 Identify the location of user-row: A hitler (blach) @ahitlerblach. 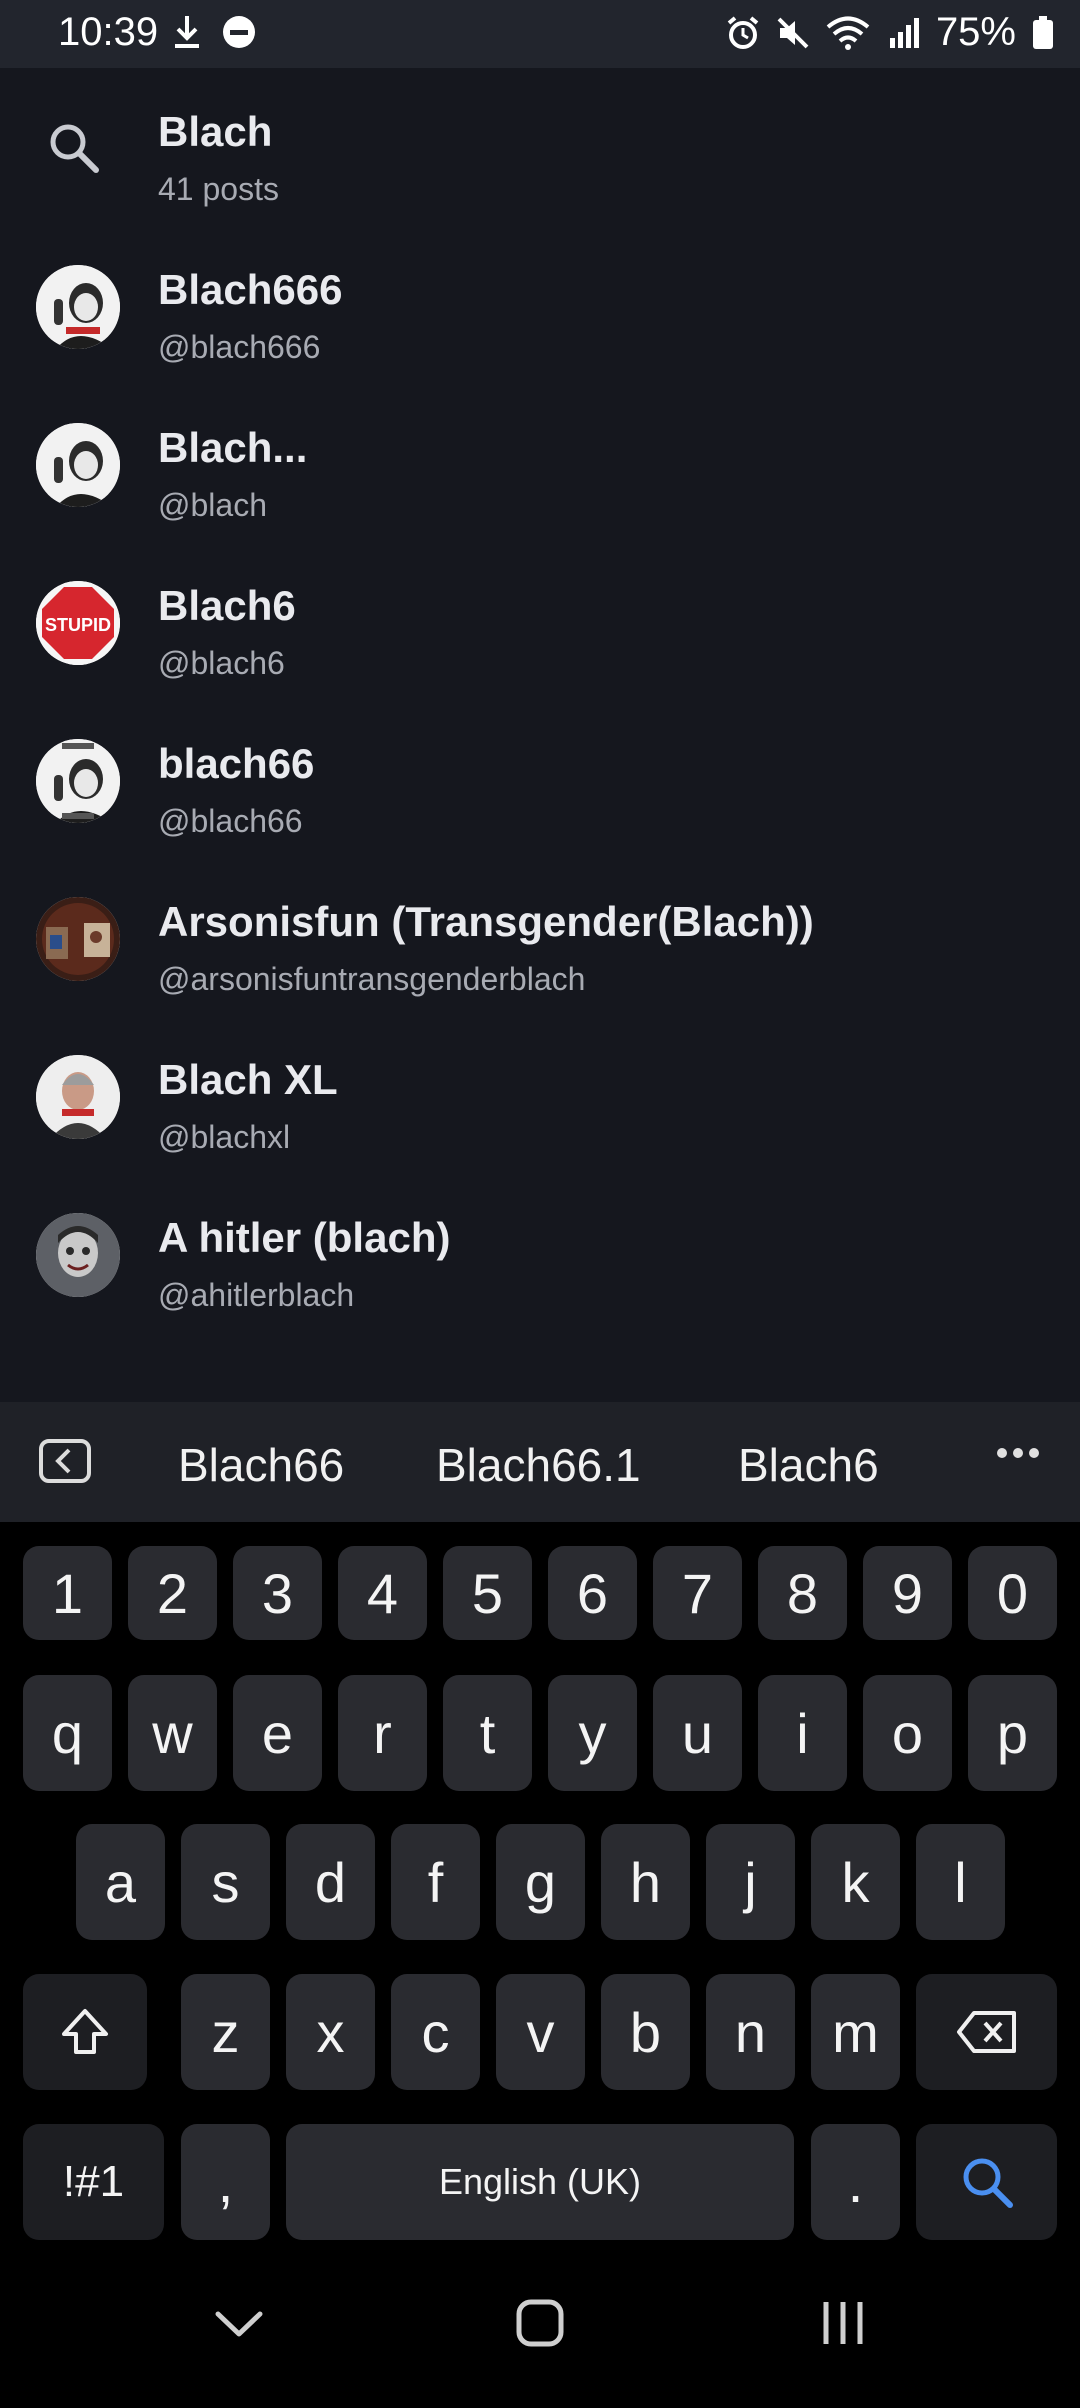
(540, 1253).